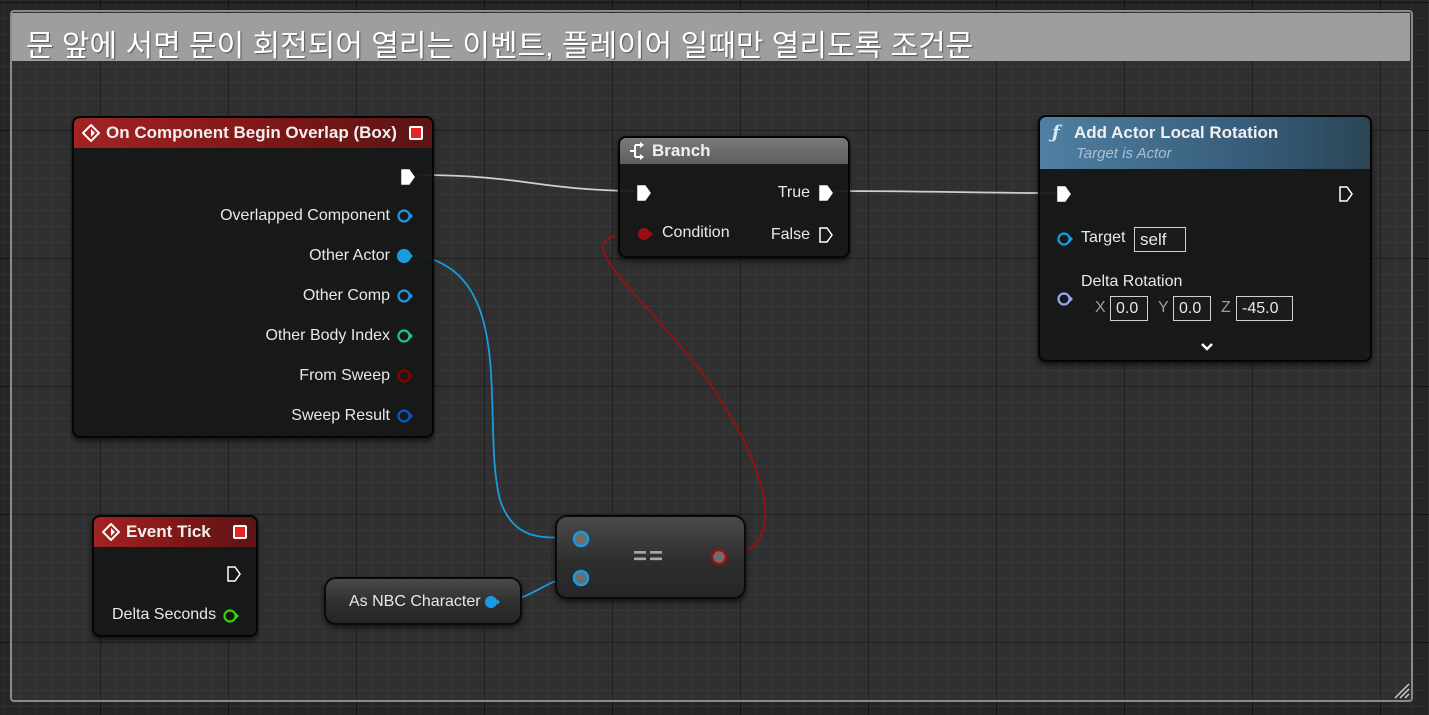 The image size is (1429, 715). I want to click on rotation-title: Add Actor Local Rotation, so click(1176, 132).